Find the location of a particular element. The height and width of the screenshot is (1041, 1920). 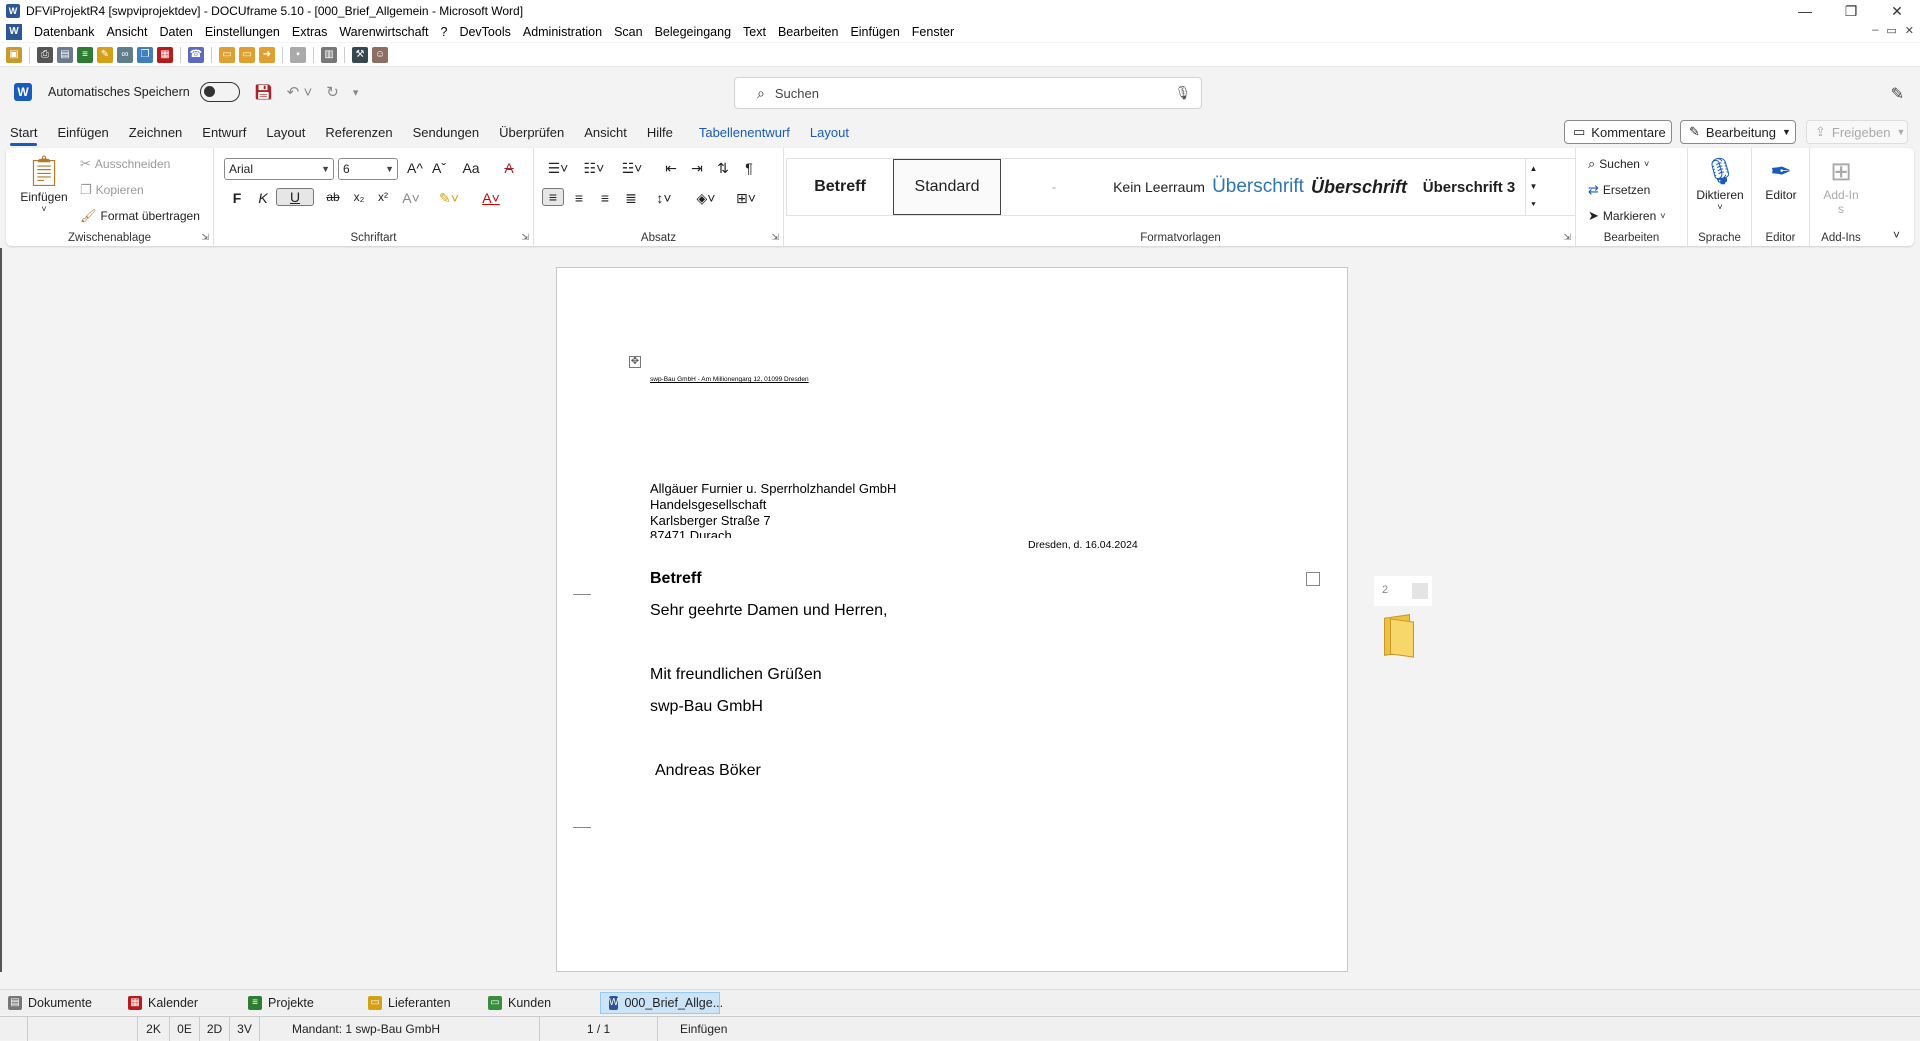

superscript-button: x² is located at coordinates (383, 197).